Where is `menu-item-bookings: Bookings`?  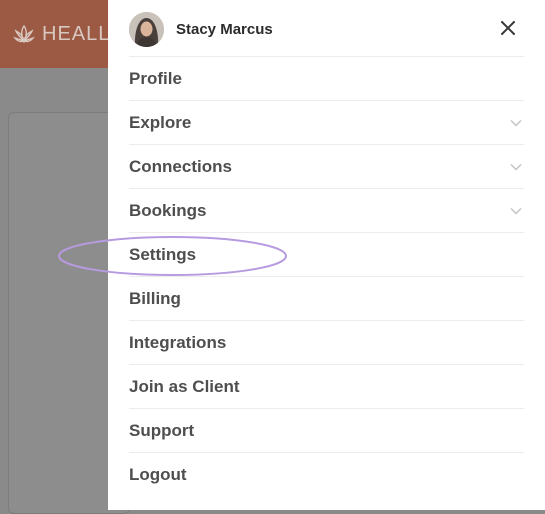 menu-item-bookings: Bookings is located at coordinates (326, 210).